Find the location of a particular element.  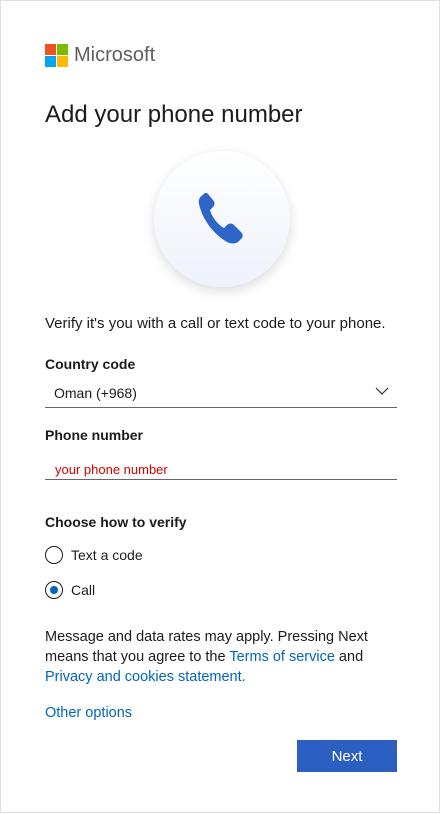

country-code-value: Oman (+968) is located at coordinates (95, 393).